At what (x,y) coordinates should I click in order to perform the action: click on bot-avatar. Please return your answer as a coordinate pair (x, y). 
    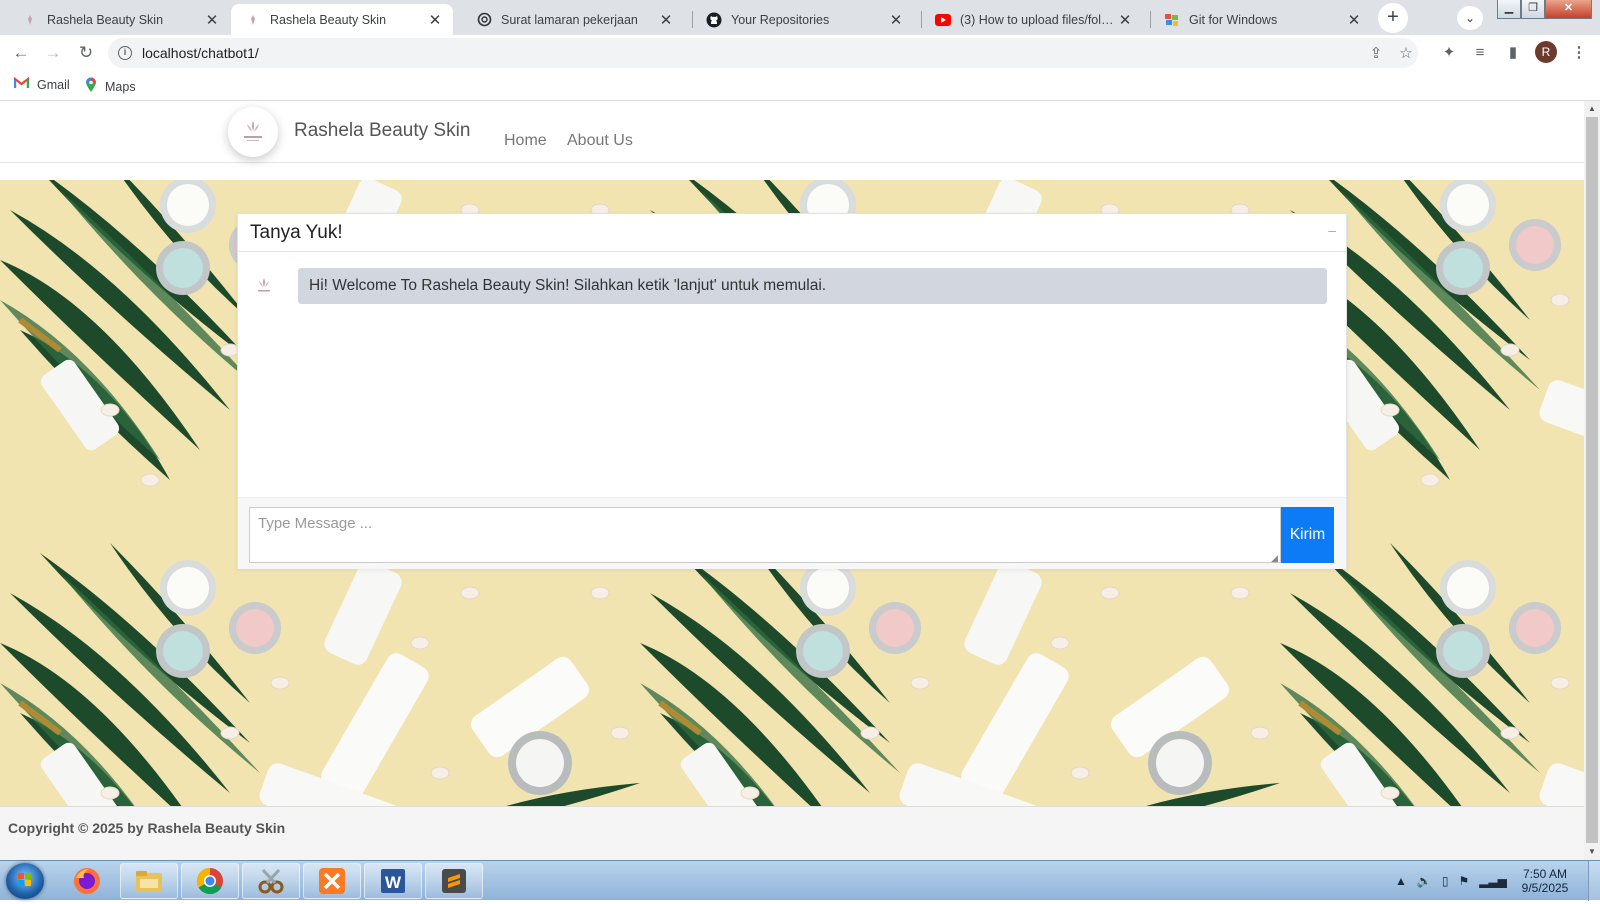
    Looking at the image, I should click on (264, 286).